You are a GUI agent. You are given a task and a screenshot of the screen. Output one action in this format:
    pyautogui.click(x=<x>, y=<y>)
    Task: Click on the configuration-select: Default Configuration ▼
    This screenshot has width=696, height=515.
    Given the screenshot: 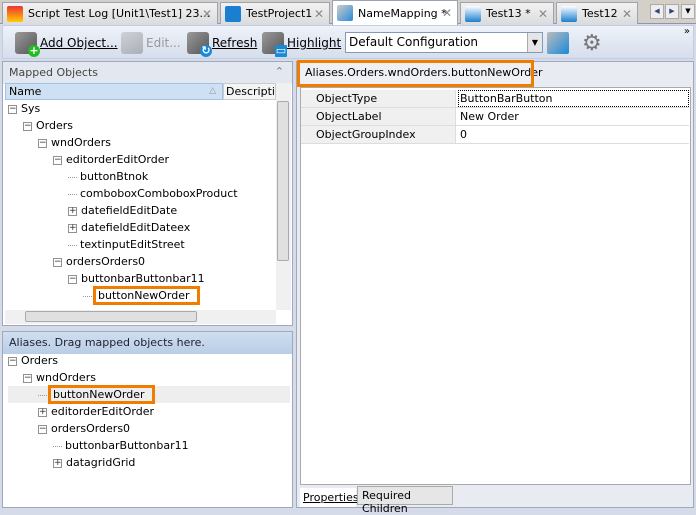 What is the action you would take?
    pyautogui.click(x=444, y=42)
    